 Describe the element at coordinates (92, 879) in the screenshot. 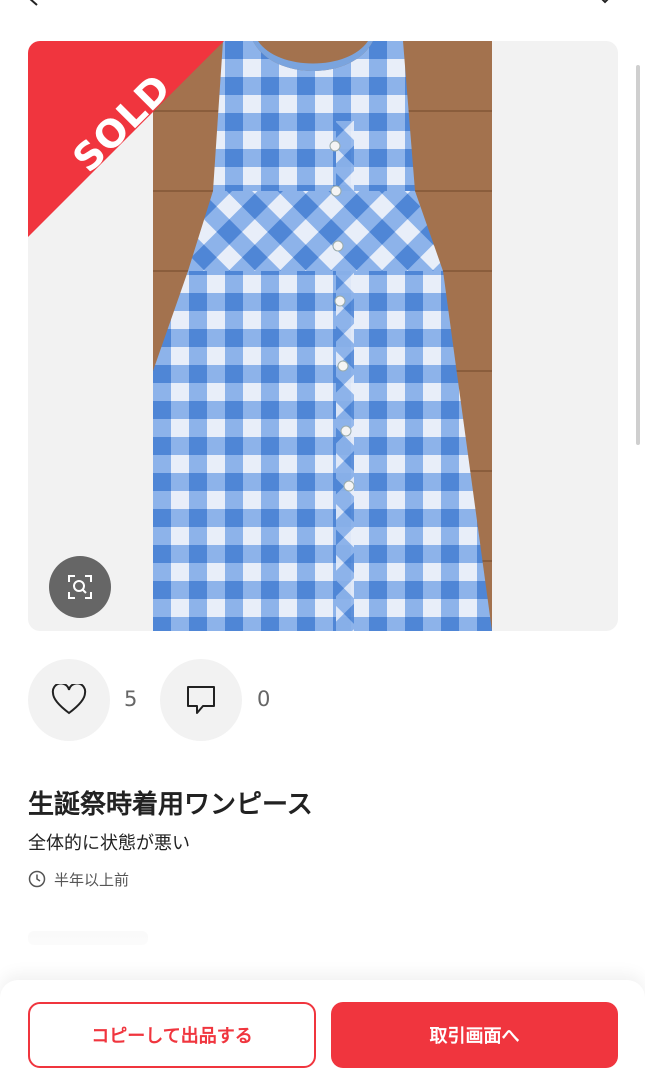

I see `posted-time-text: 半年以上前` at that location.